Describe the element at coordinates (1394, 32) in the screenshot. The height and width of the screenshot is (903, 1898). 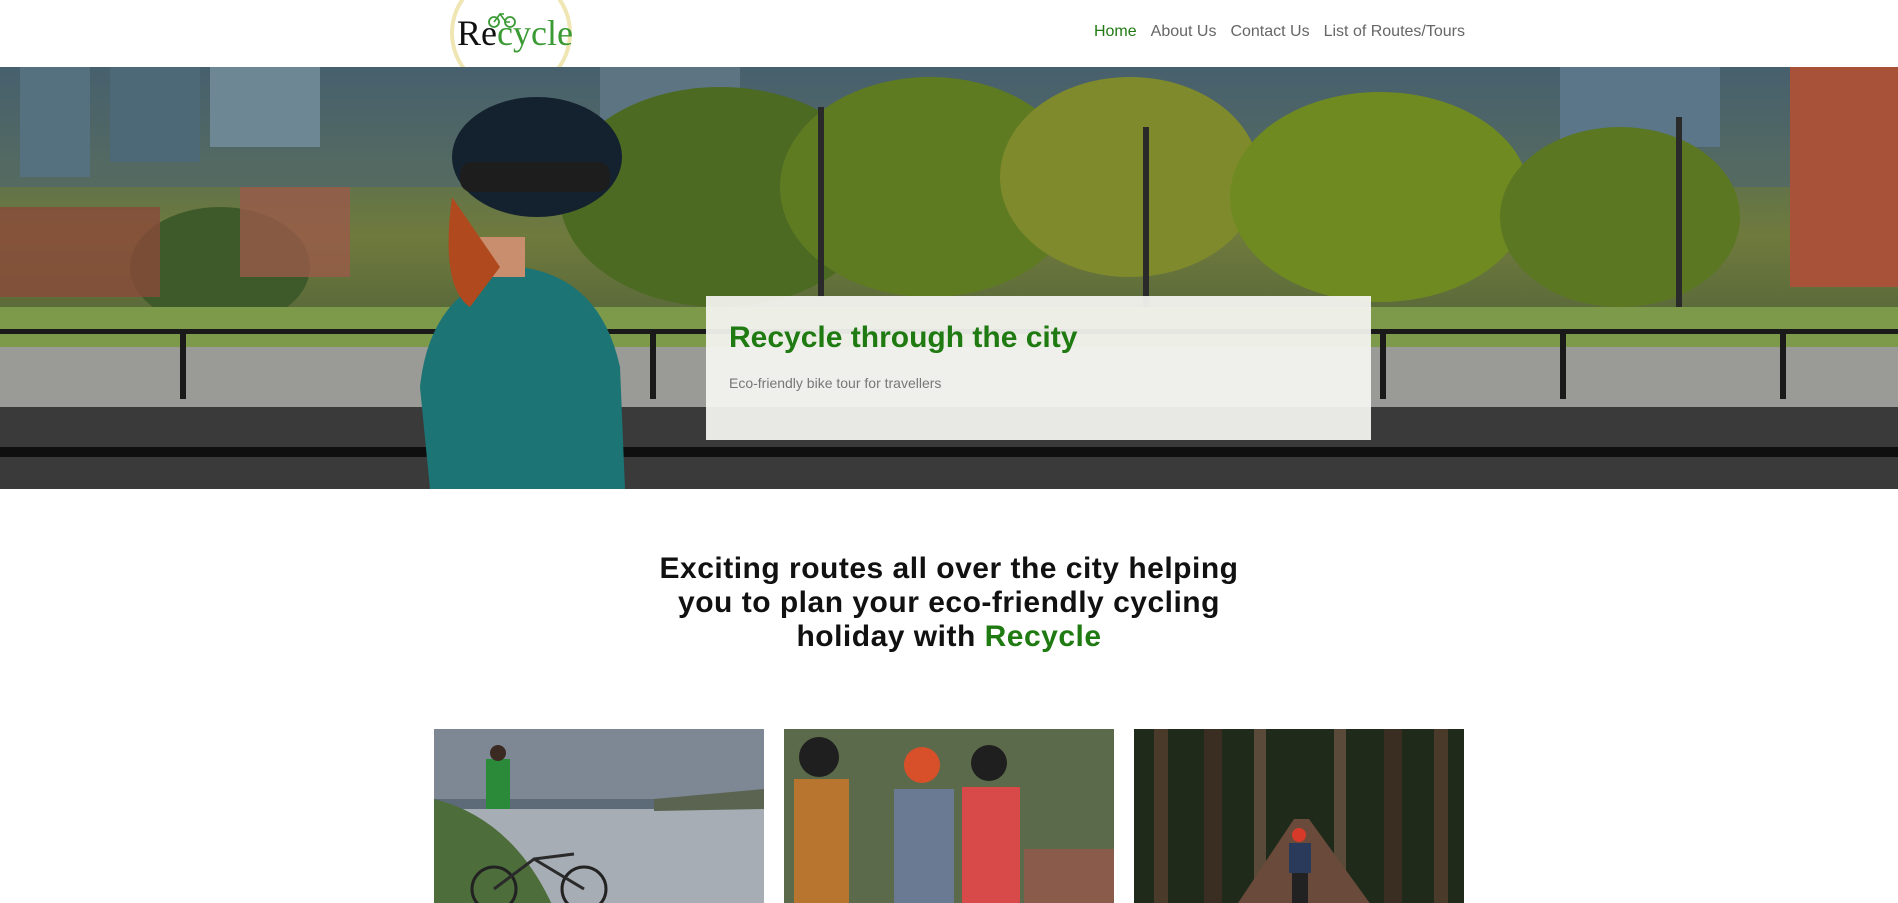
I see `nav-routes-tours: List of Routes/Tours` at that location.